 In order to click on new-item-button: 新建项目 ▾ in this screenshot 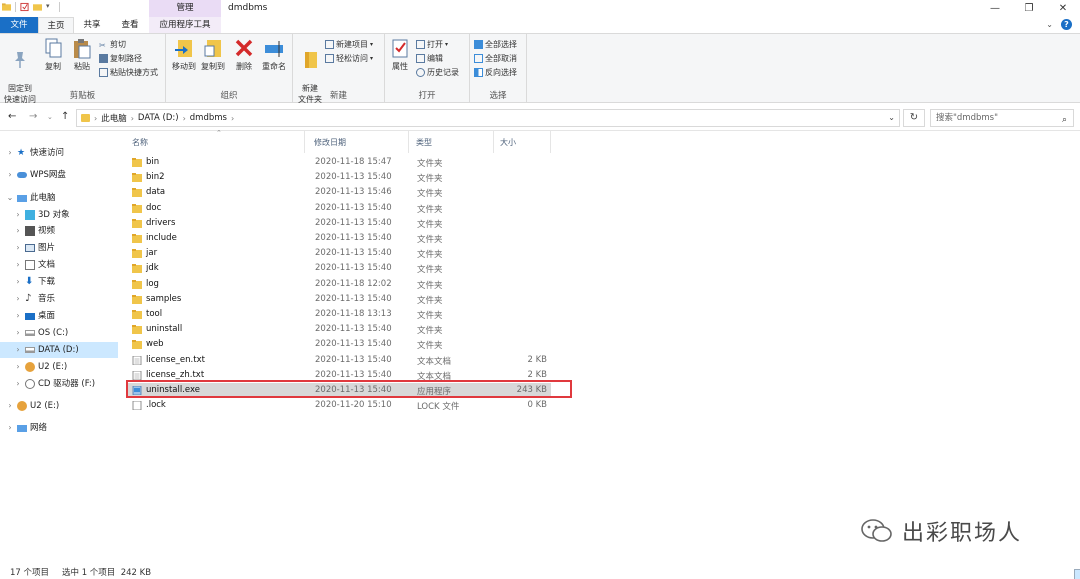, I will do `click(349, 44)`.